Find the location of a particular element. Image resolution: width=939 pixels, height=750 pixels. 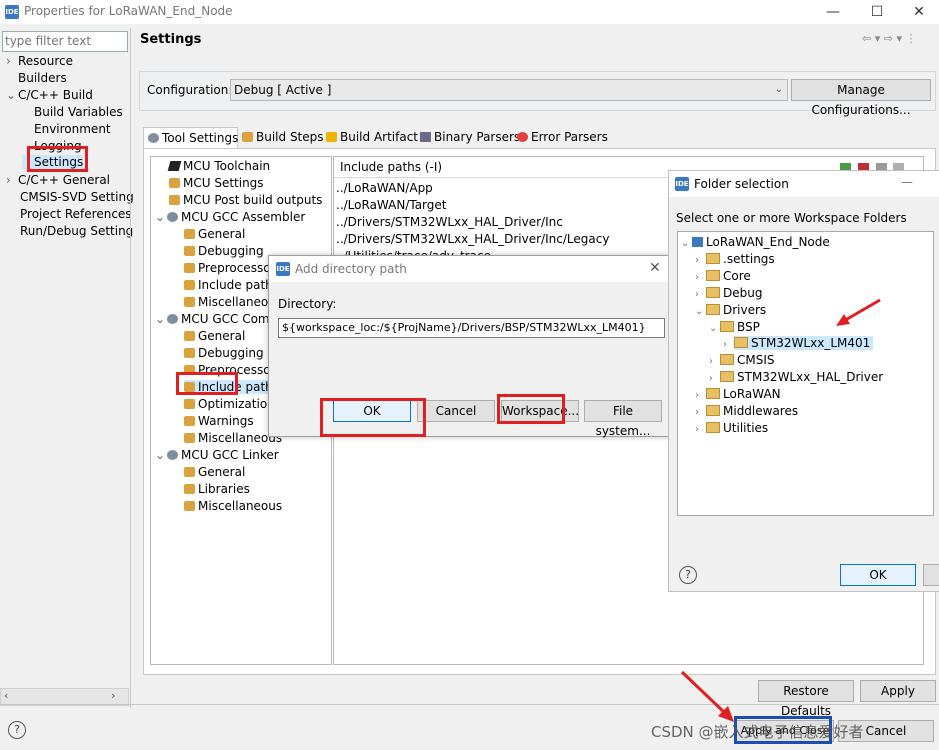

folder-label: LoRaWAN is located at coordinates (752, 394).